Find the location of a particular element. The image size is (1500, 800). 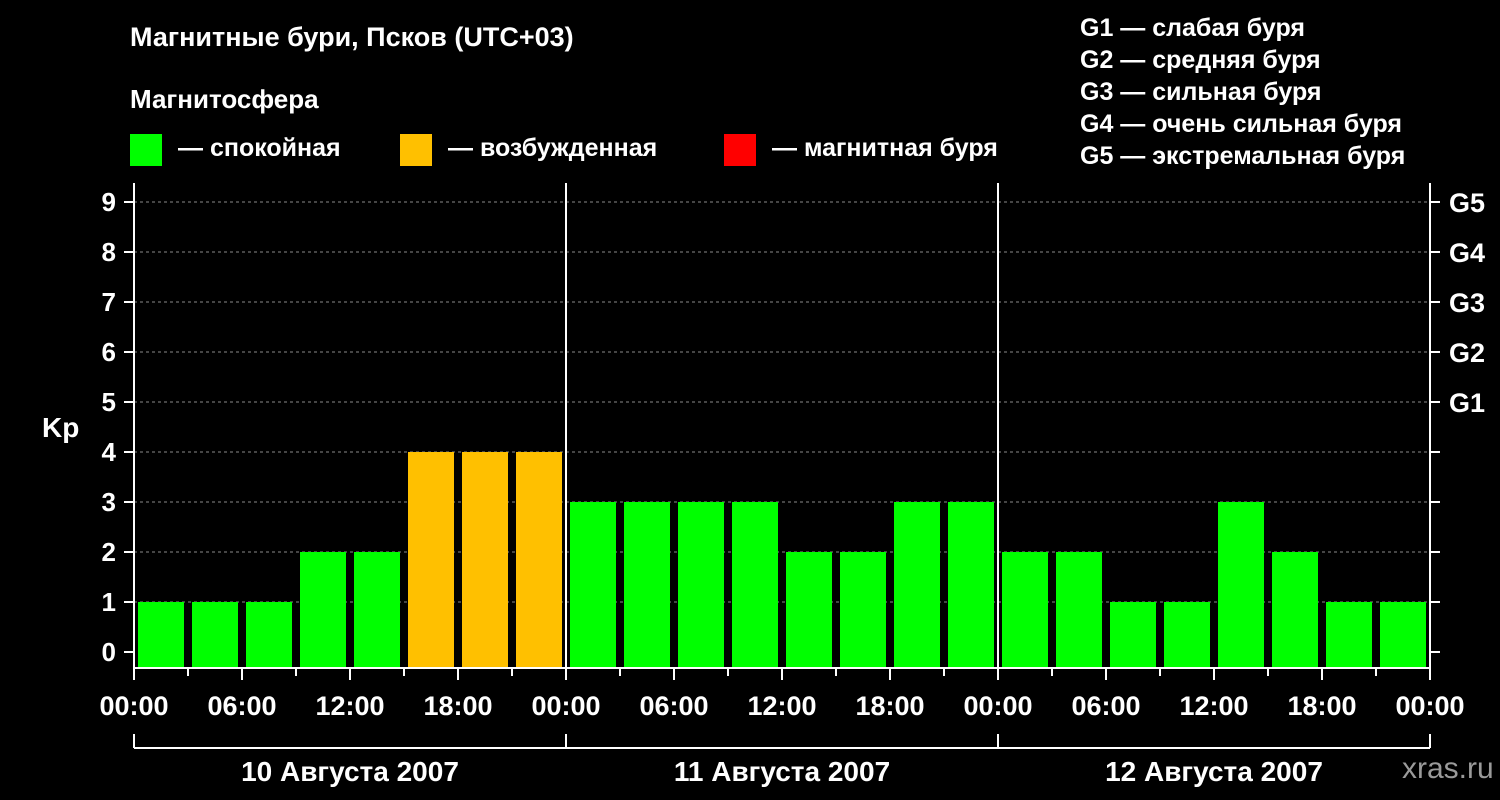

y-tick-label: 8 is located at coordinates (109, 252).